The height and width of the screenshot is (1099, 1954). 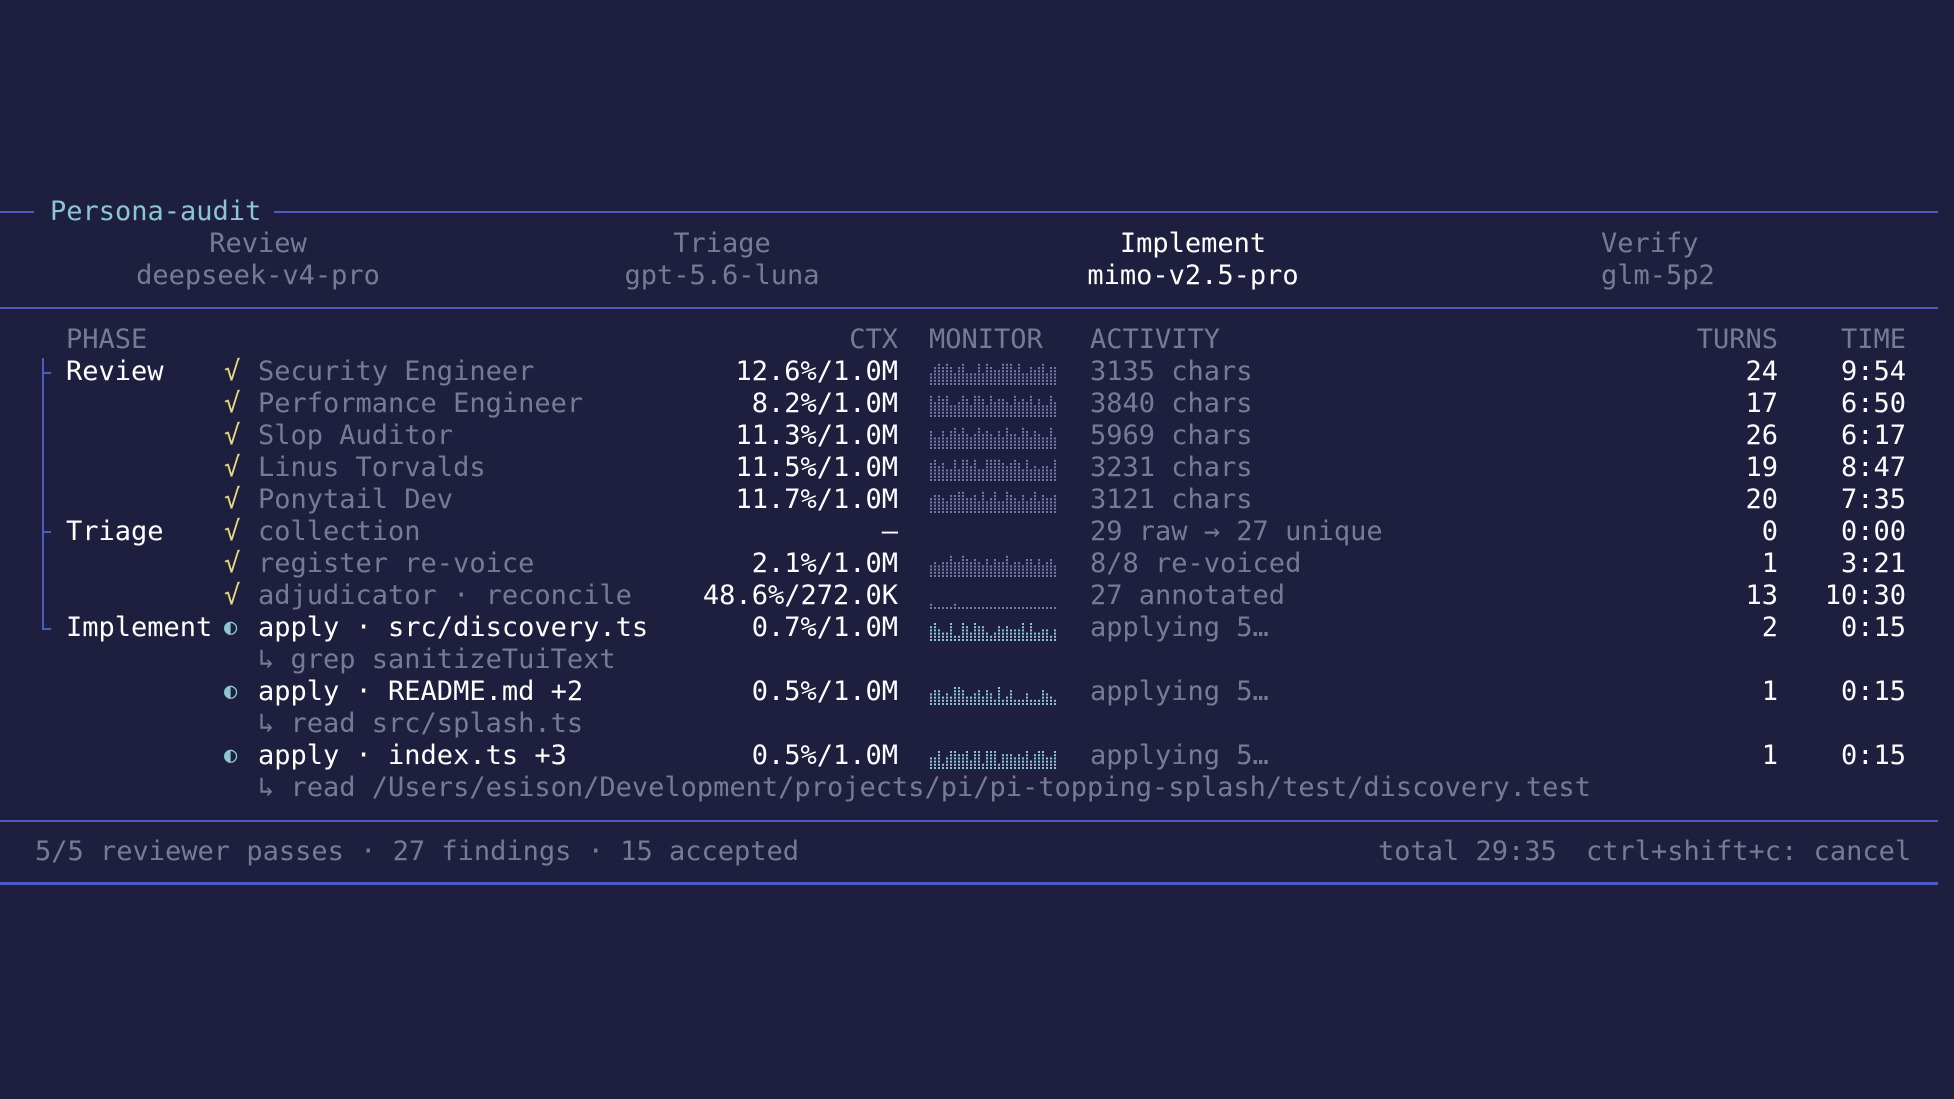 I want to click on ctx-value: 11.5%/1.0M, so click(x=816, y=467).